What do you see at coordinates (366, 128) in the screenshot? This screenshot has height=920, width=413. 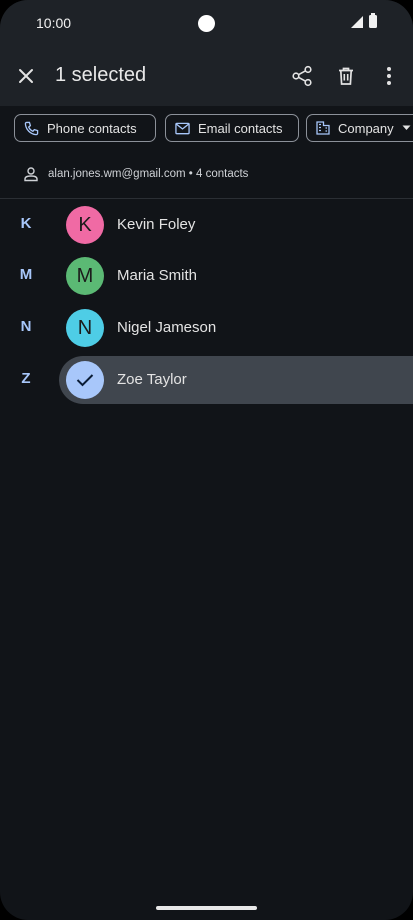 I see `chip-label: Company` at bounding box center [366, 128].